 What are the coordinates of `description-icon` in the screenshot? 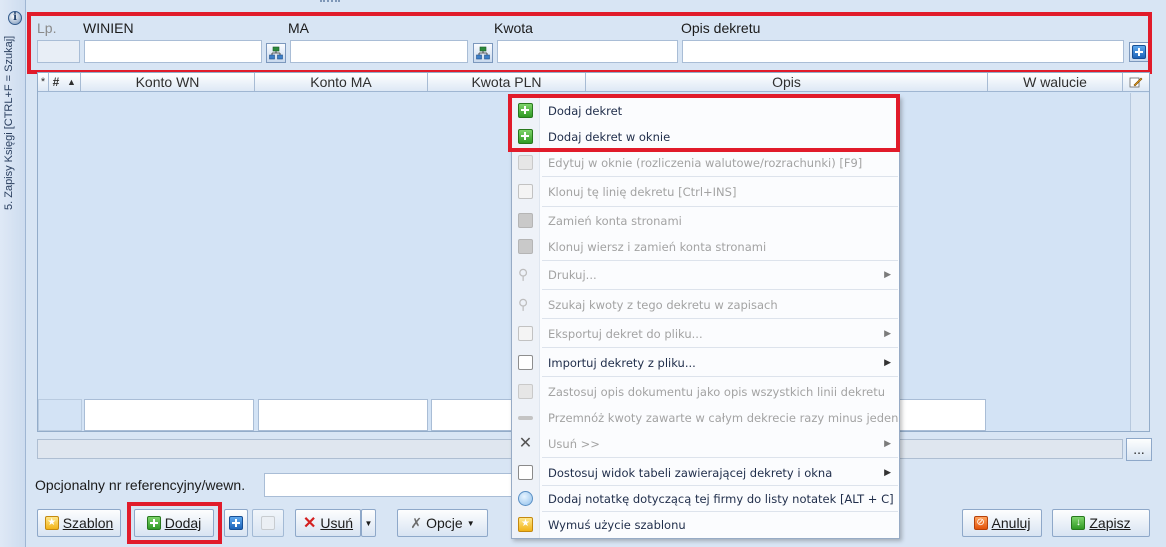 It's located at (525, 391).